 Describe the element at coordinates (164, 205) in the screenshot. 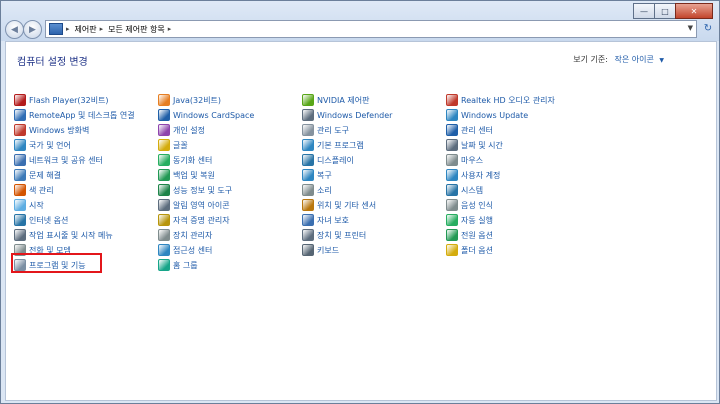

I see `notification-icon` at that location.